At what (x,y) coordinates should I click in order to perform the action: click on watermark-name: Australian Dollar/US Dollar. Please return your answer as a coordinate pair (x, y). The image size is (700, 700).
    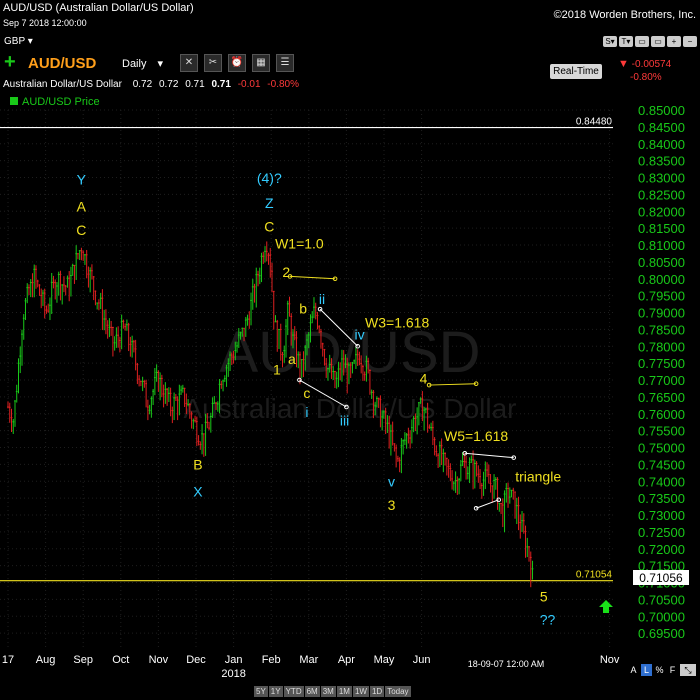
    Looking at the image, I should click on (349, 408).